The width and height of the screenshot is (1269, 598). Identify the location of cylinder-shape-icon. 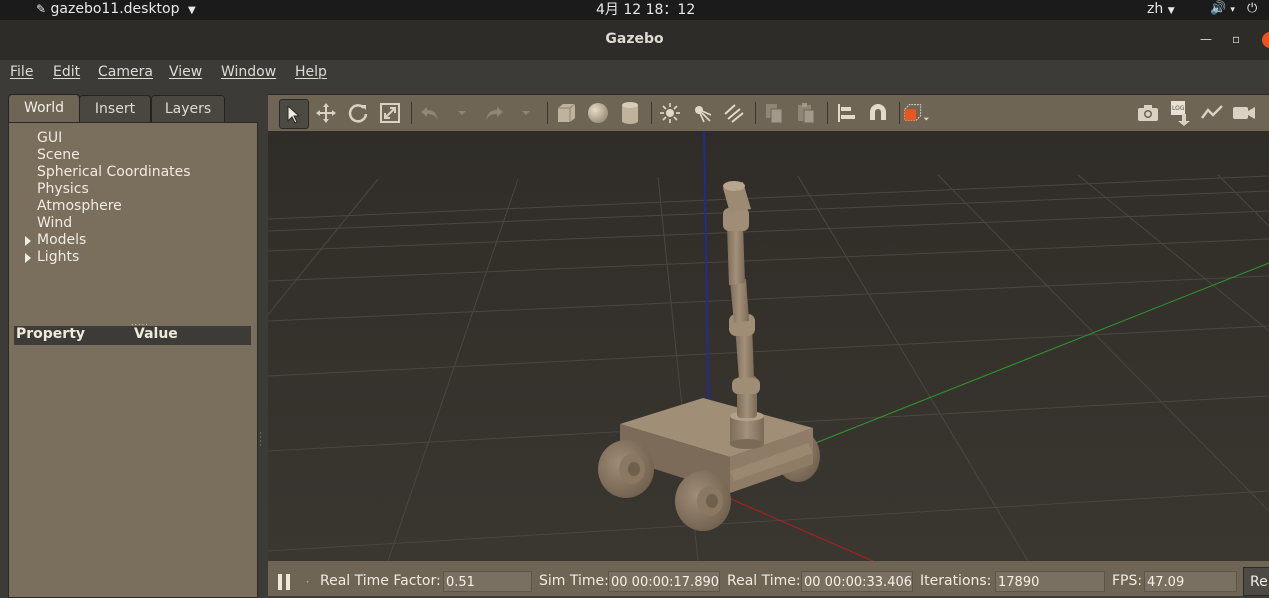
(630, 113).